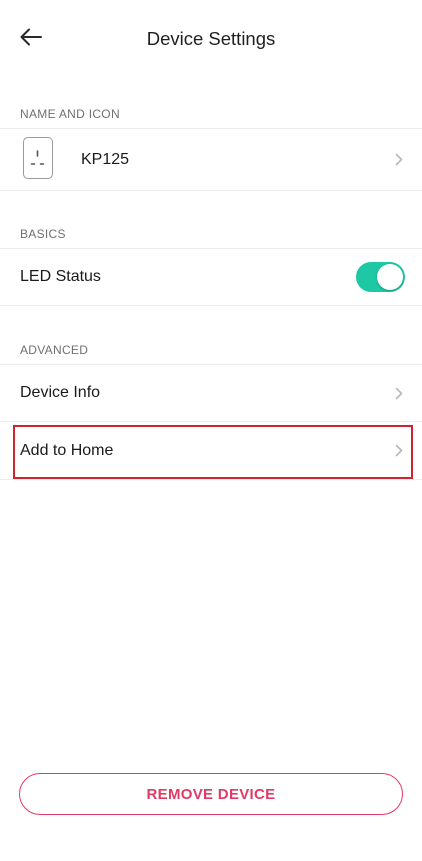 This screenshot has width=422, height=861. I want to click on section-label-advanced: ADVANCED, so click(54, 350).